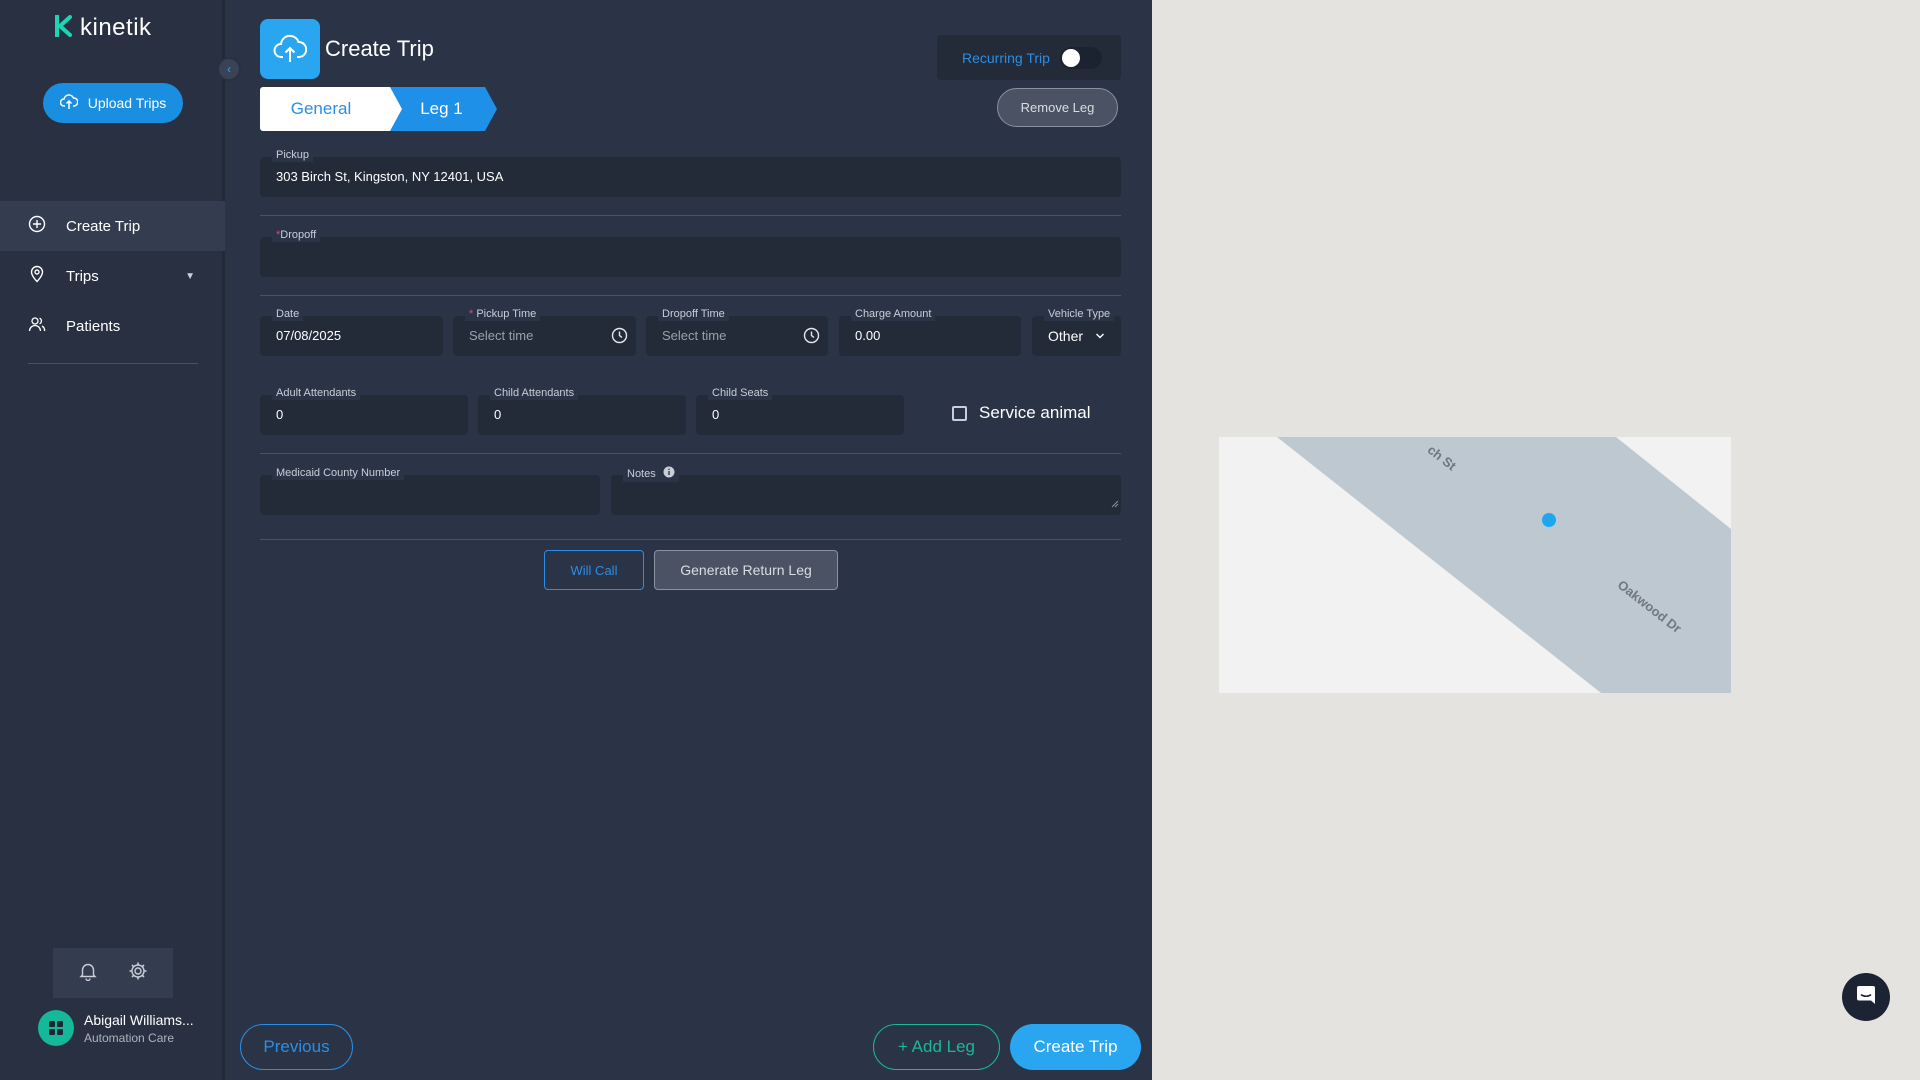 This screenshot has width=1920, height=1080. I want to click on sidebar-item-trips: Trips ▼, so click(112, 276).